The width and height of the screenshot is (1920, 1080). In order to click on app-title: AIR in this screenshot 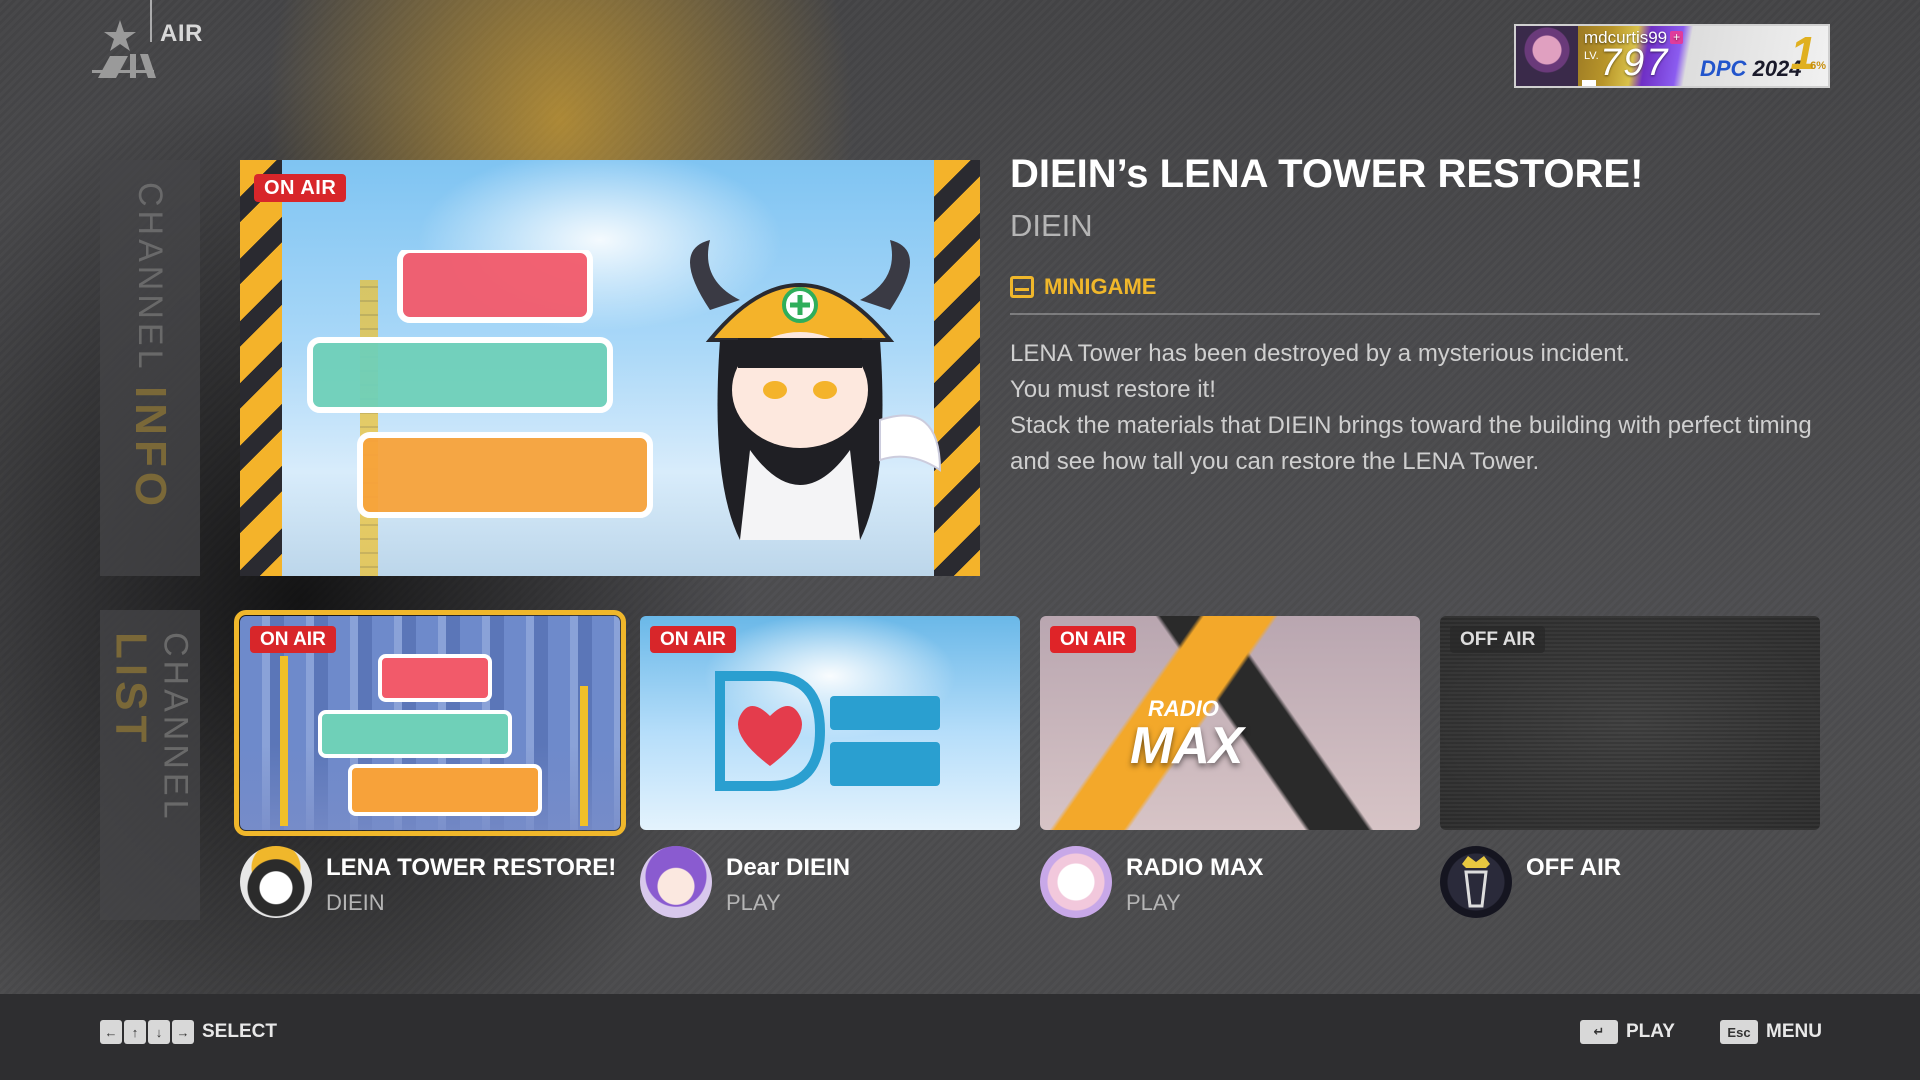, I will do `click(181, 33)`.